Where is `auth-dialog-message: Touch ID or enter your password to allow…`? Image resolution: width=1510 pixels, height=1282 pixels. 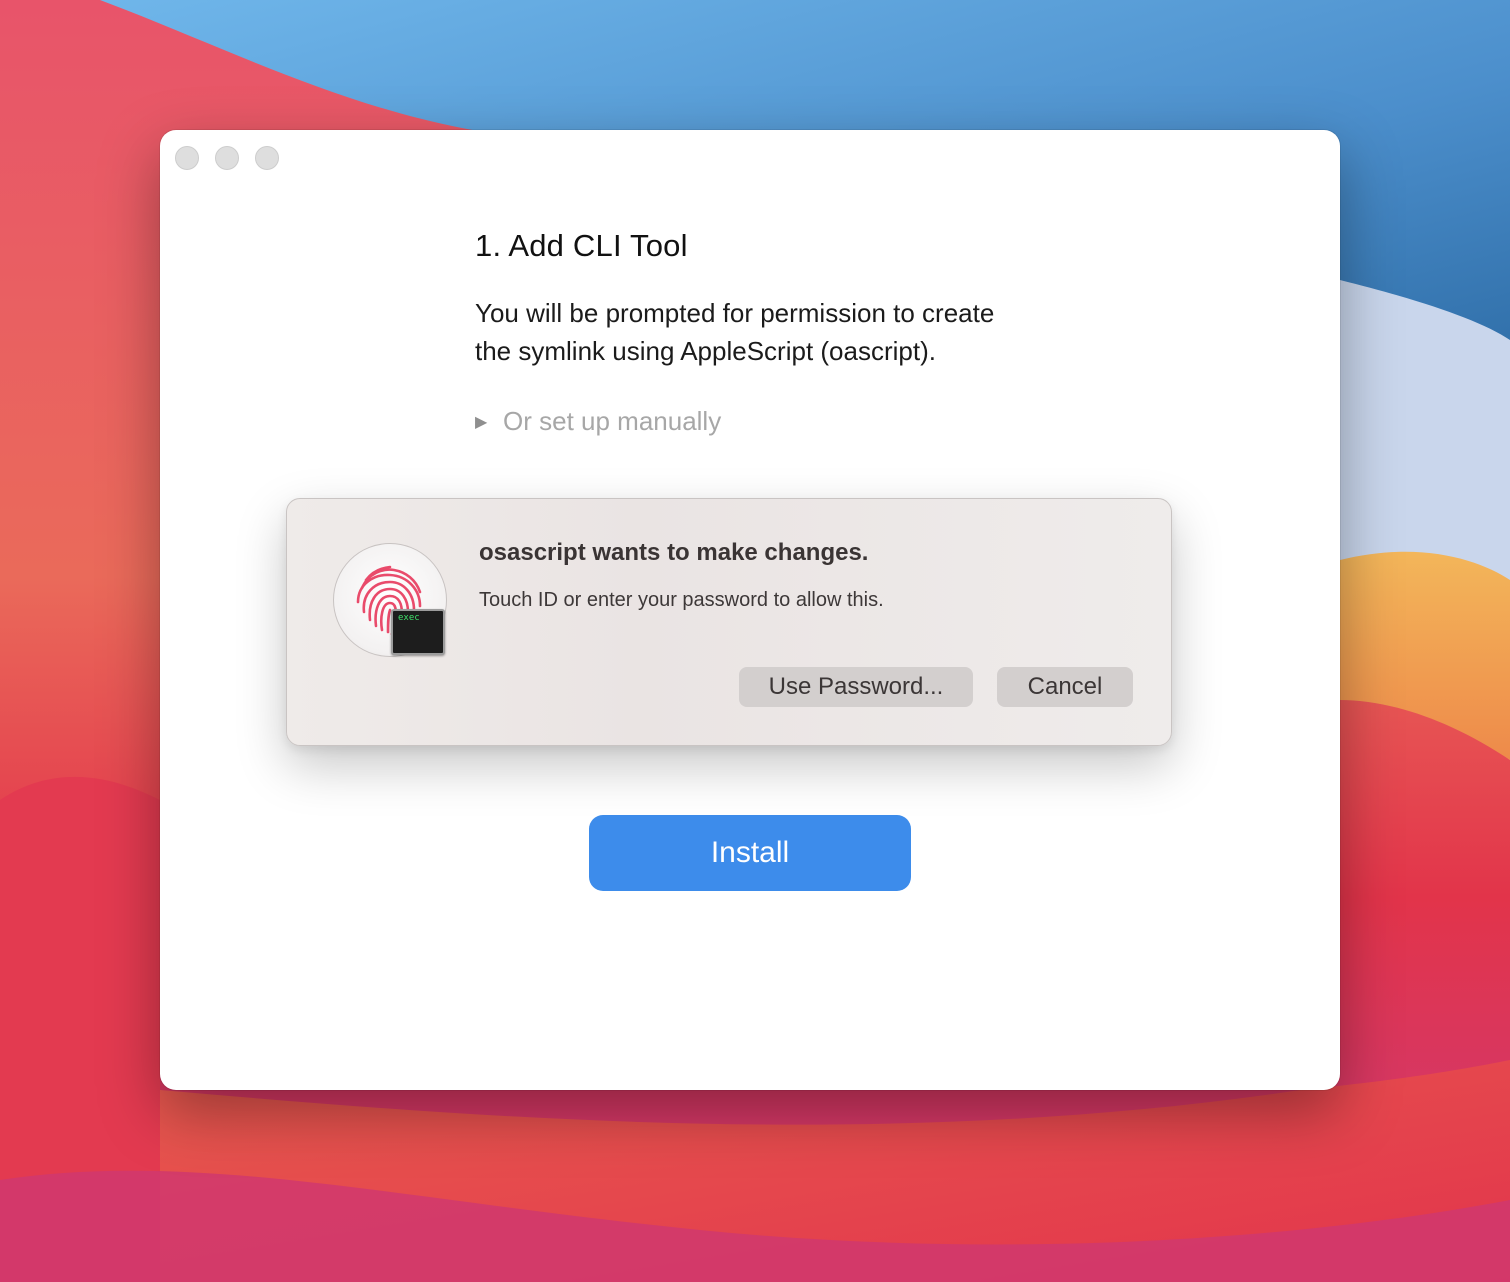
auth-dialog-message: Touch ID or enter your password to allow… is located at coordinates (681, 600).